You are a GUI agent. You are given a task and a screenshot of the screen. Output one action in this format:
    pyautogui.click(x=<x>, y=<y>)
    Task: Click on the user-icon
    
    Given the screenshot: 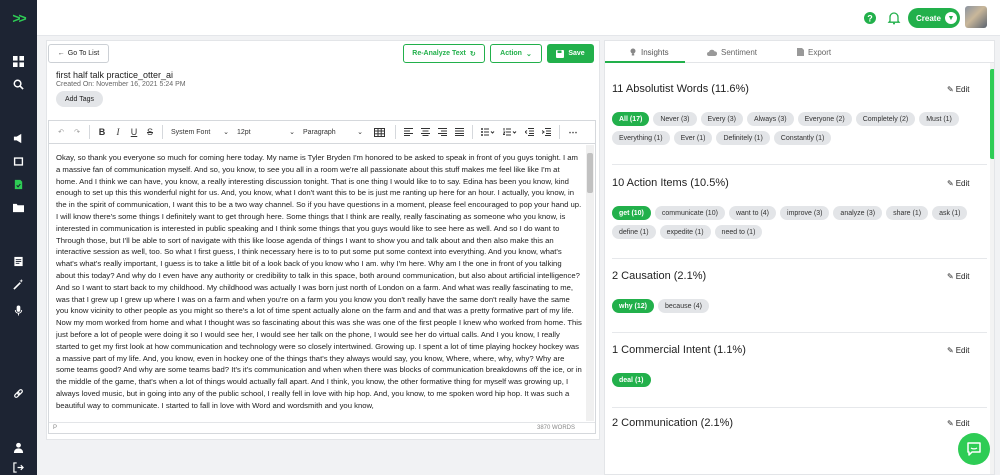 What is the action you would take?
    pyautogui.click(x=18, y=447)
    